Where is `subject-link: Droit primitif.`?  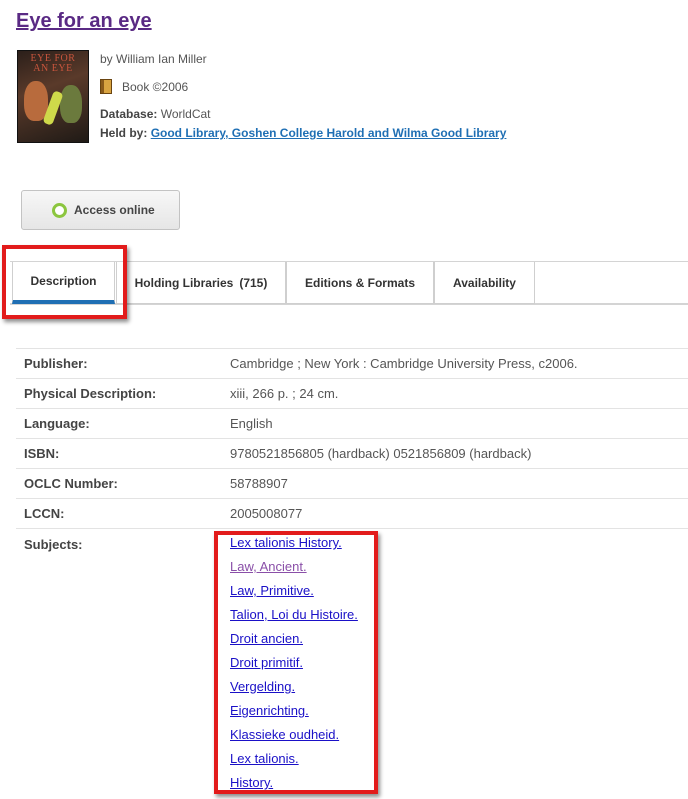 subject-link: Droit primitif. is located at coordinates (294, 667).